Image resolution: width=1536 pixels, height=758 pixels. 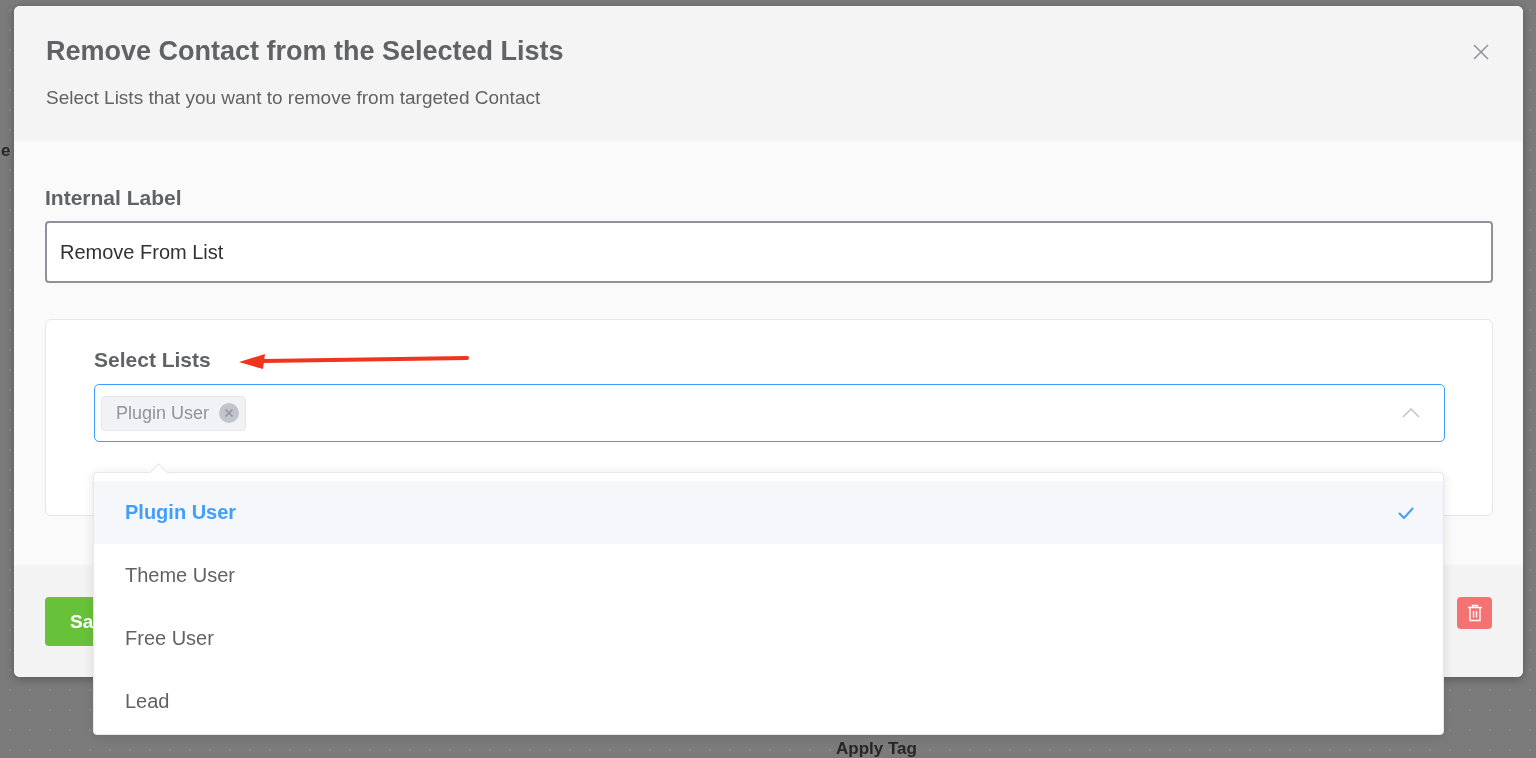 I want to click on check-icon, so click(x=1406, y=512).